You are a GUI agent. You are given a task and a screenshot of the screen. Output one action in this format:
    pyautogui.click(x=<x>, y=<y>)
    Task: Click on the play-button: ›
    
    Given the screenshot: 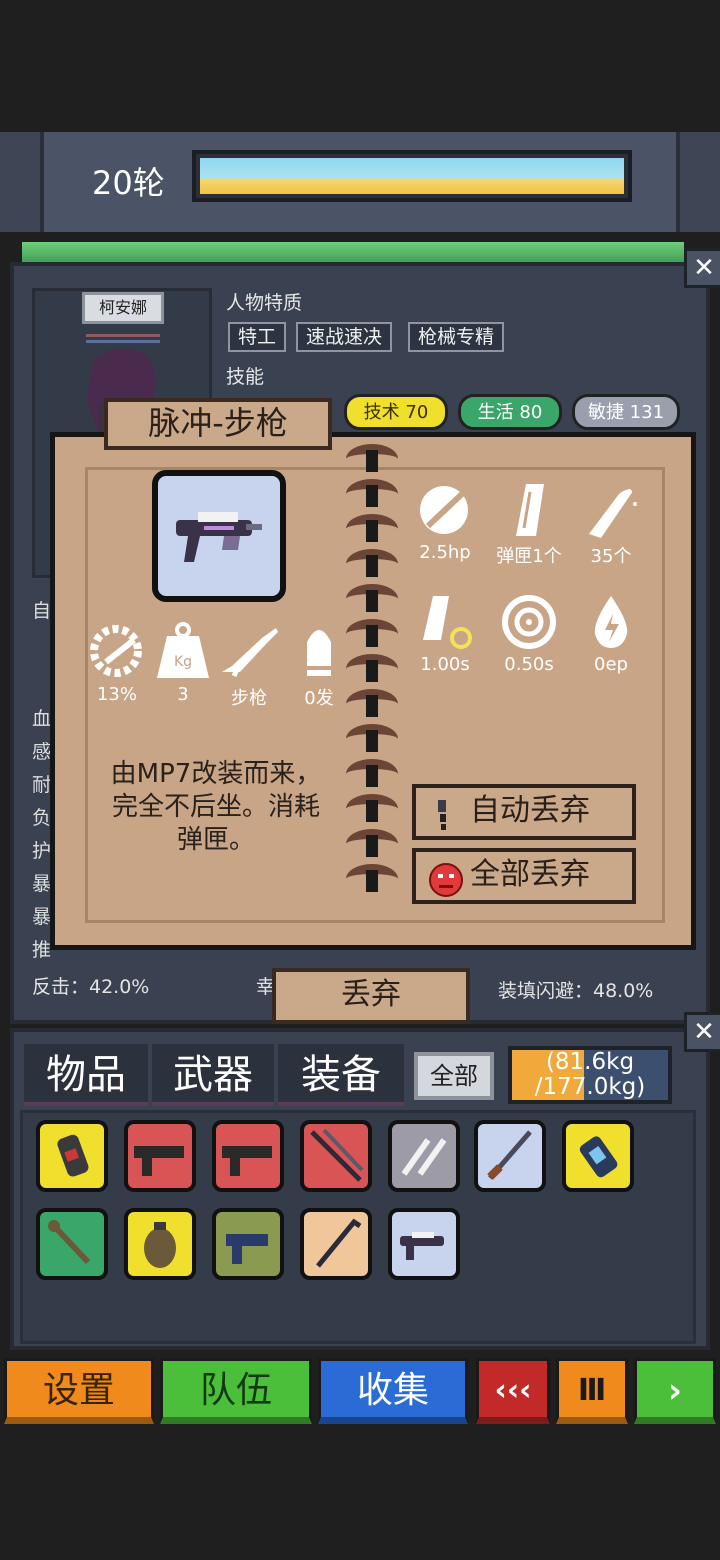 What is the action you would take?
    pyautogui.click(x=675, y=1391)
    